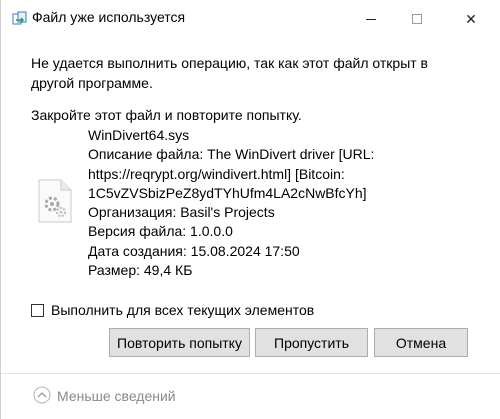 This screenshot has height=419, width=500. Describe the element at coordinates (250, 396) in the screenshot. I see `footer: Меньше сведений` at that location.